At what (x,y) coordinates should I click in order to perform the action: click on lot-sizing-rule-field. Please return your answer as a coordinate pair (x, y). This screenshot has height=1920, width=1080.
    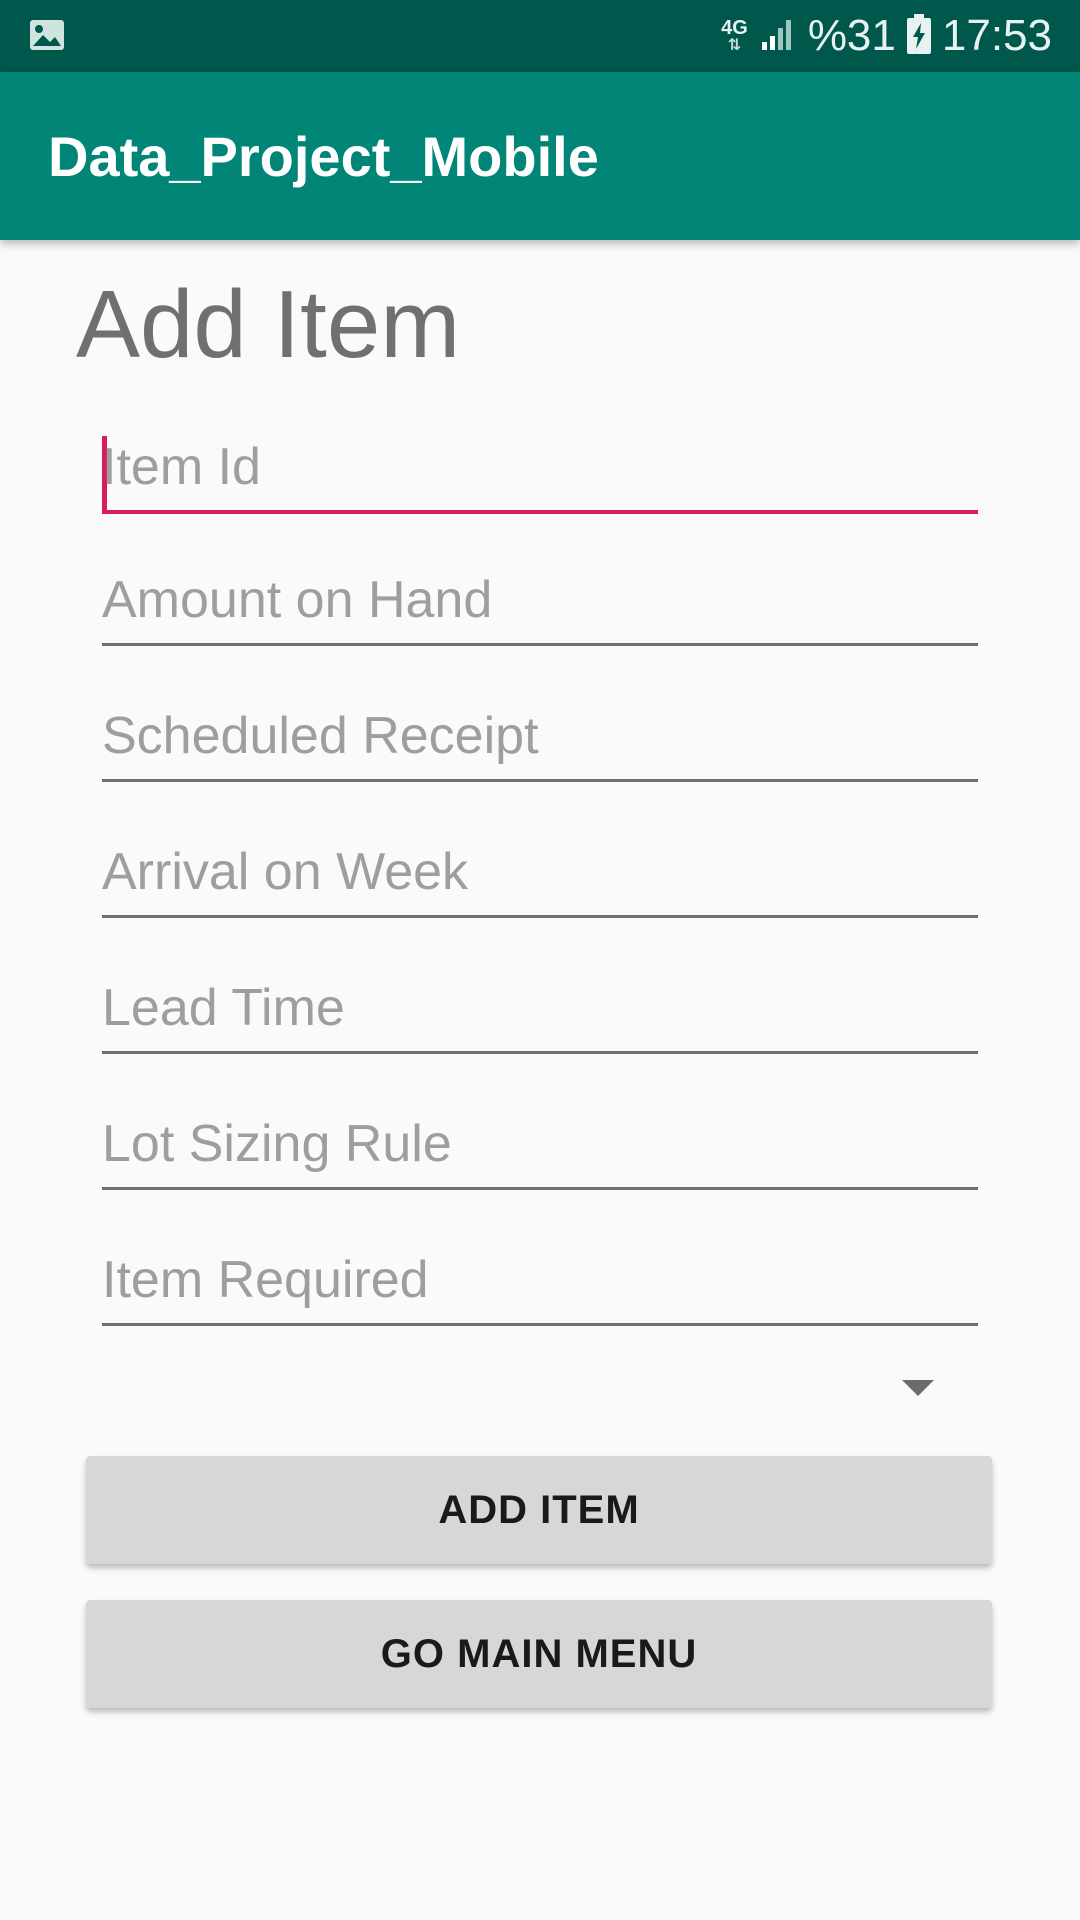
    Looking at the image, I should click on (540, 1148).